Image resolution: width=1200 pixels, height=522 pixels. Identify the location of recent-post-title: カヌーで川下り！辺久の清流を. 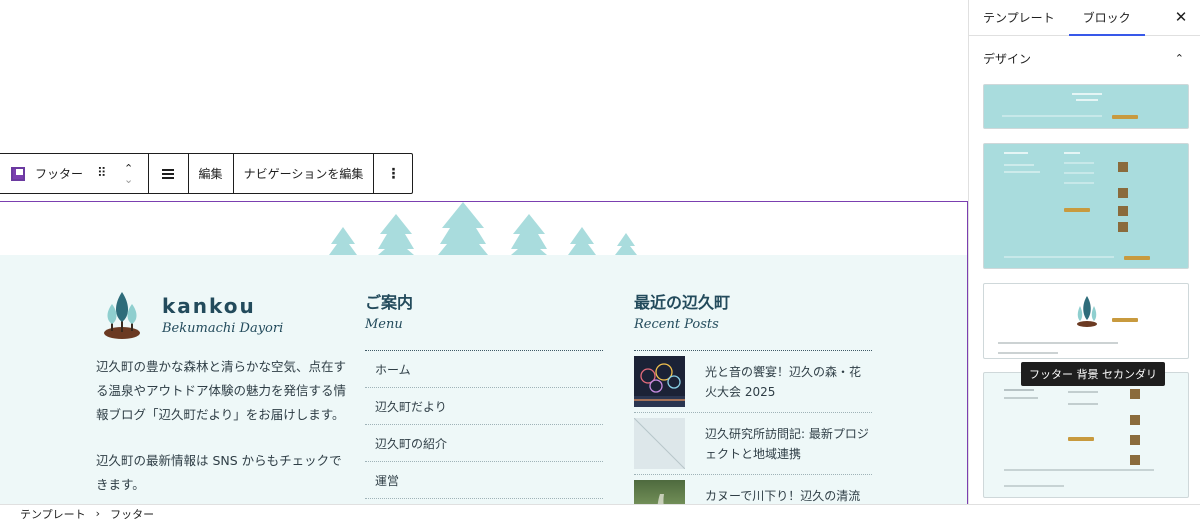
(788, 495).